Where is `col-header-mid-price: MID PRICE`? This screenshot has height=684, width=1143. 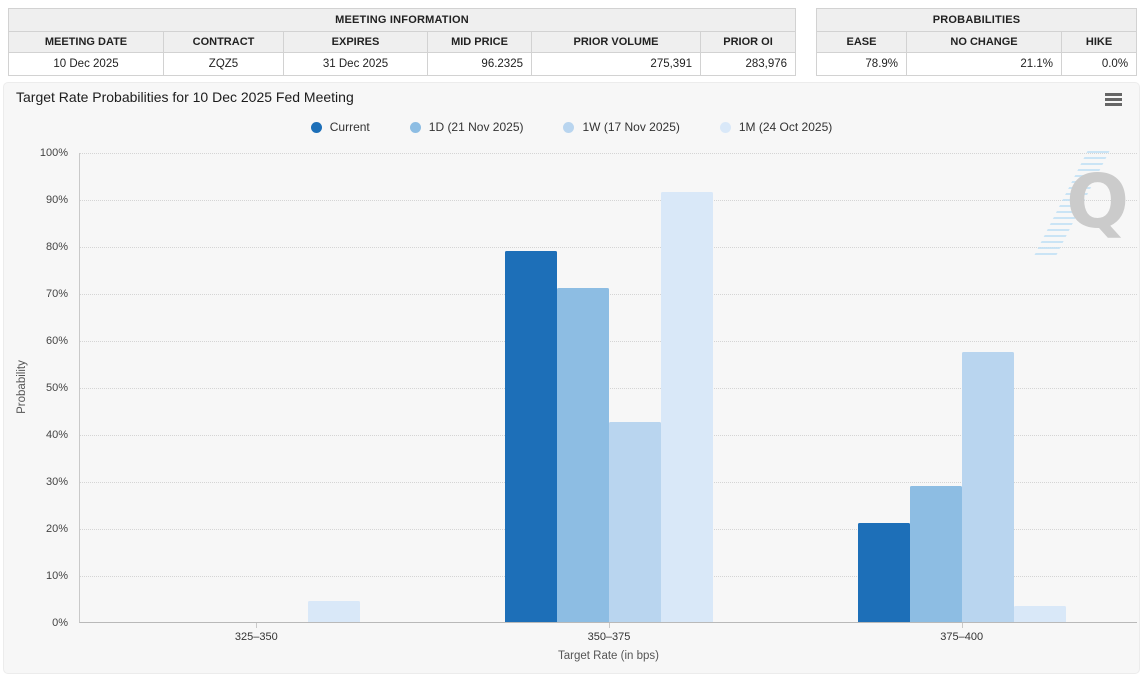
col-header-mid-price: MID PRICE is located at coordinates (479, 42).